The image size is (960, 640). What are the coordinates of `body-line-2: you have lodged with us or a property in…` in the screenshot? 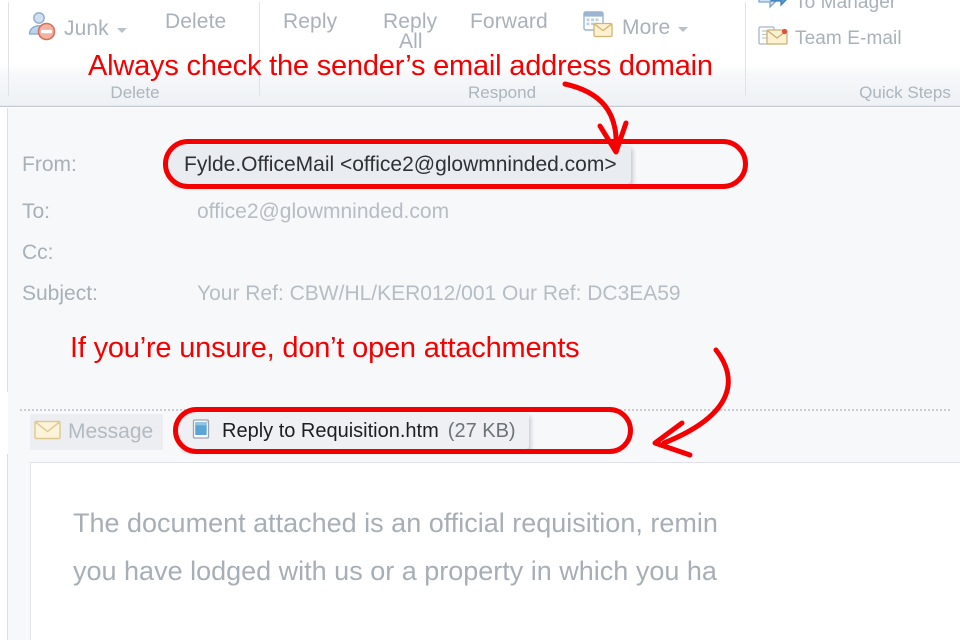 It's located at (395, 571).